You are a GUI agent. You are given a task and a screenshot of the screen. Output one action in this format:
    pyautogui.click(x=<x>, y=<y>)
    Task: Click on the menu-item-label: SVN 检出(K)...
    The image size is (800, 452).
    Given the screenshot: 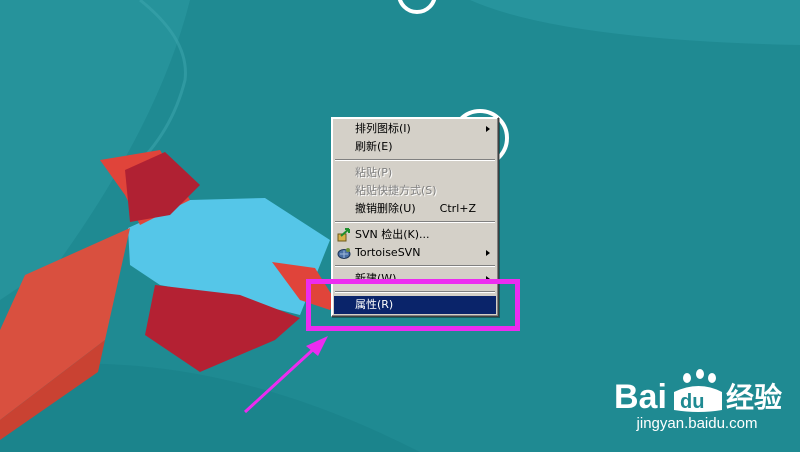 What is the action you would take?
    pyautogui.click(x=392, y=234)
    